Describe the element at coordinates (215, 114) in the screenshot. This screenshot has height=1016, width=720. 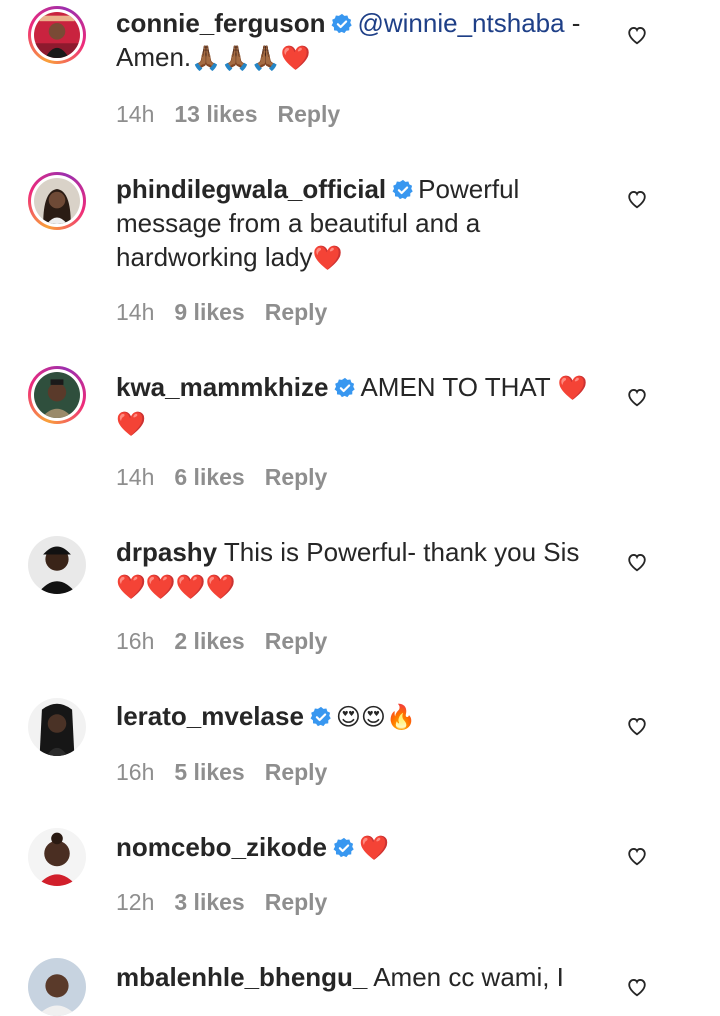
I see `likes-count: 13 likes` at that location.